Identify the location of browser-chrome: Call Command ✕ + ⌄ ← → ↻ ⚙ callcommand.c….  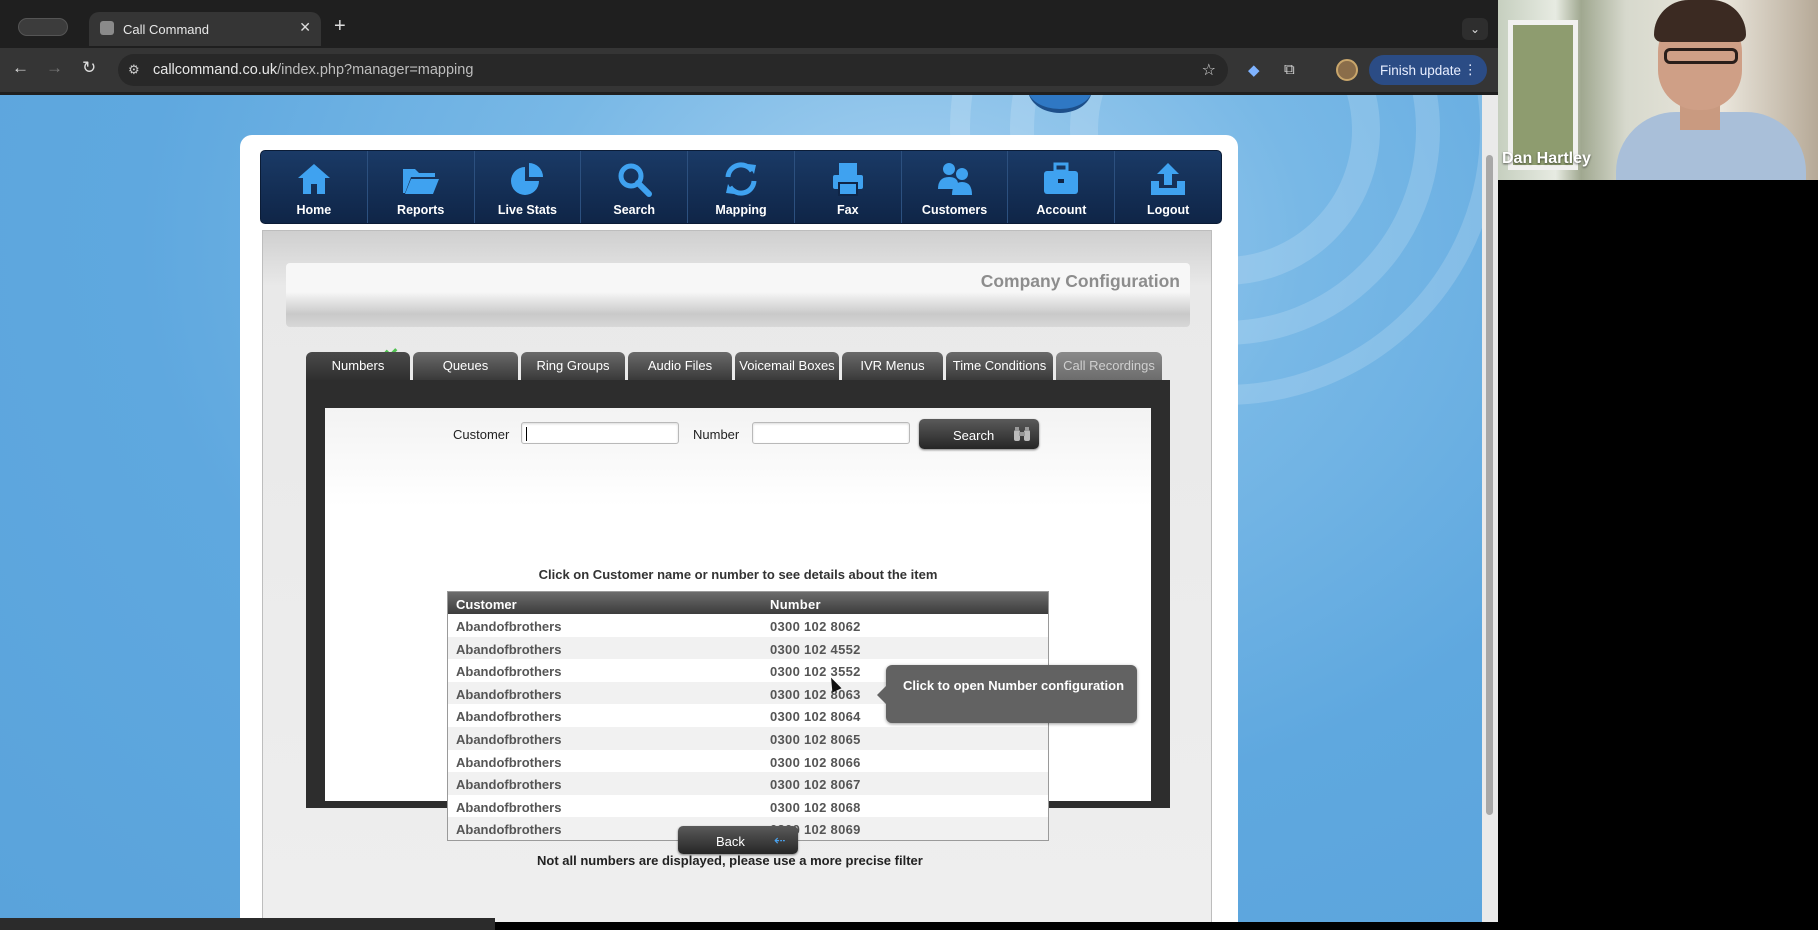
(749, 47).